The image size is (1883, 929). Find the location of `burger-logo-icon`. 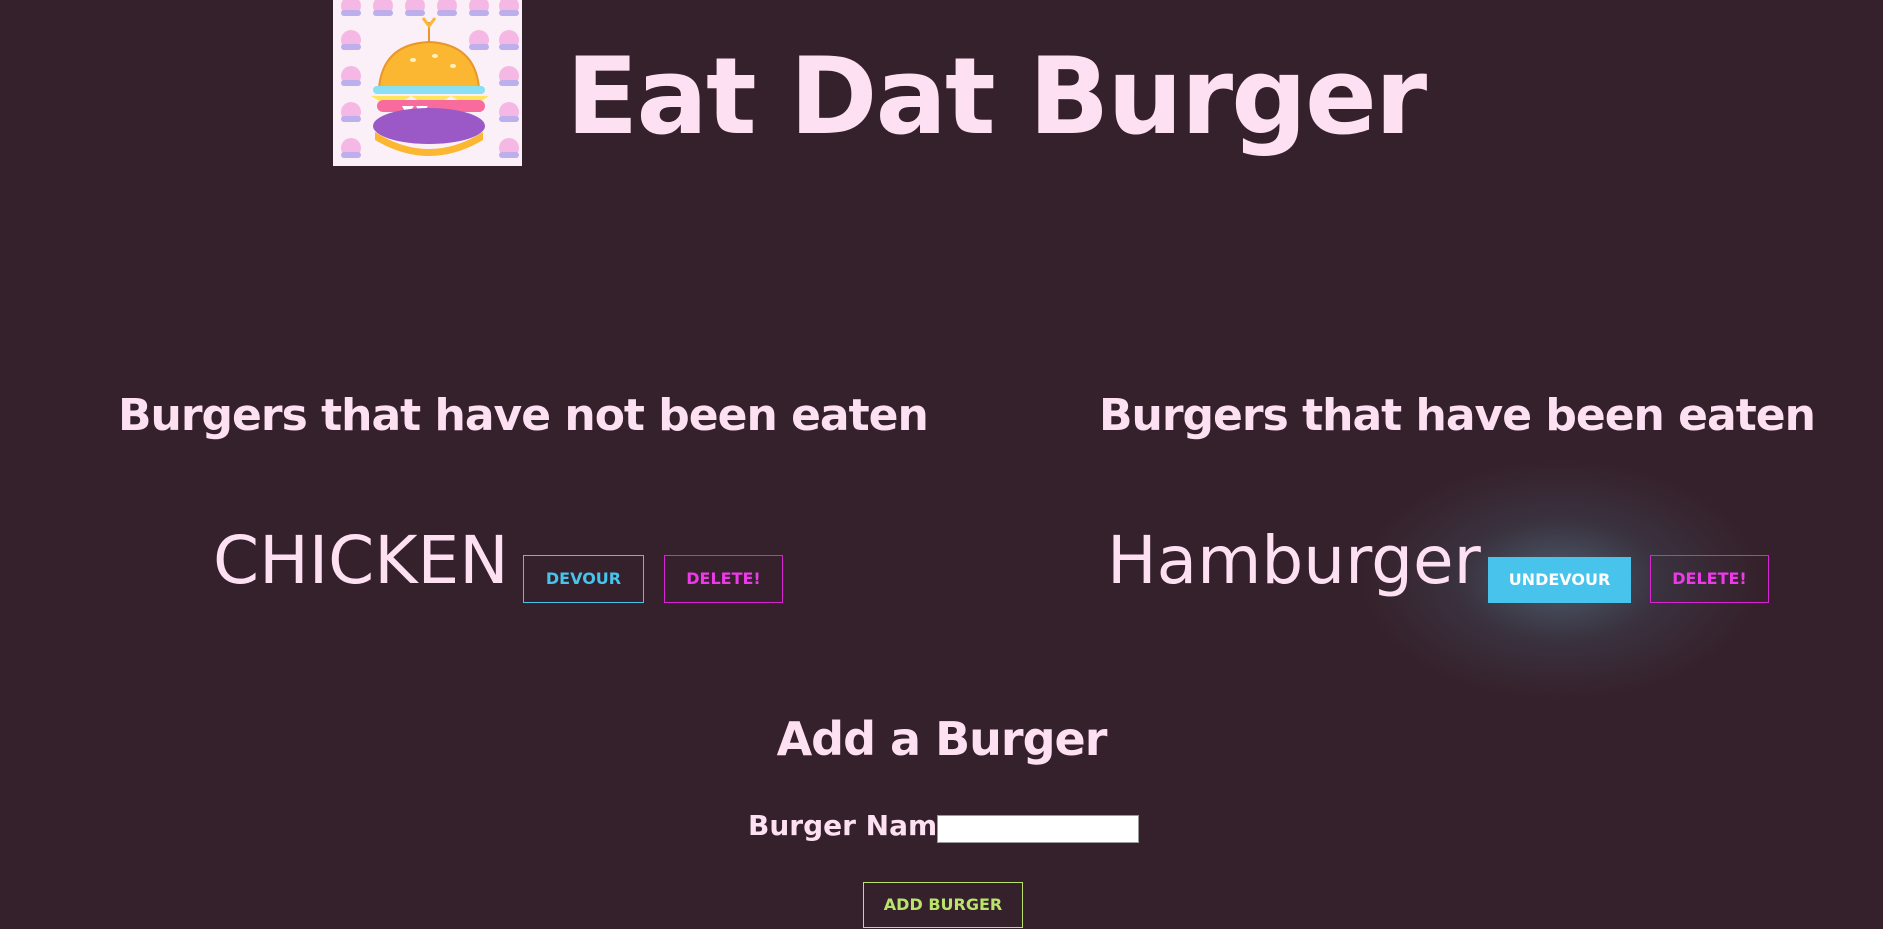

burger-logo-icon is located at coordinates (427, 83).